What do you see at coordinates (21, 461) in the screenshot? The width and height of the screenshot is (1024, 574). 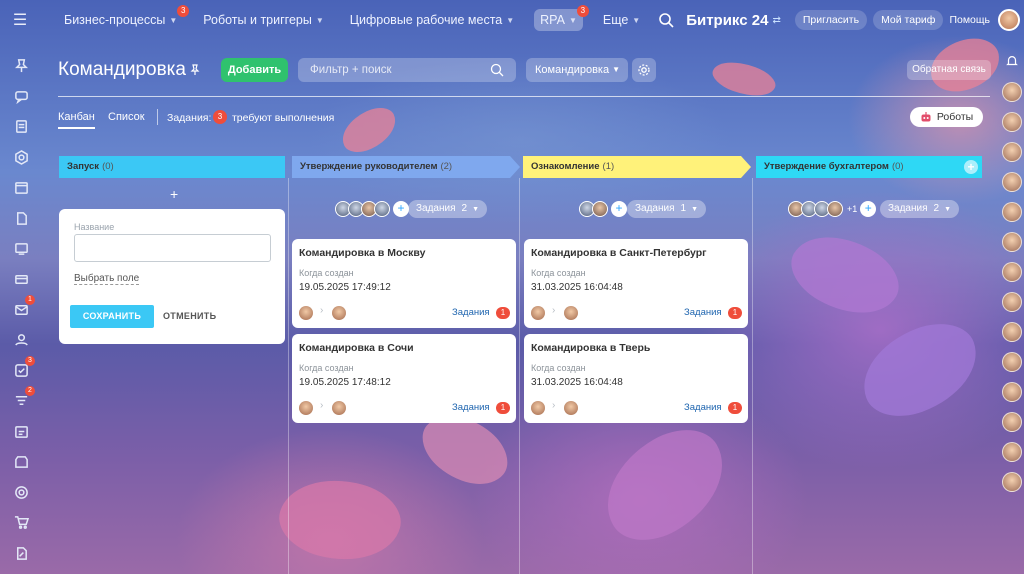 I see `sidebar-item-shop` at bounding box center [21, 461].